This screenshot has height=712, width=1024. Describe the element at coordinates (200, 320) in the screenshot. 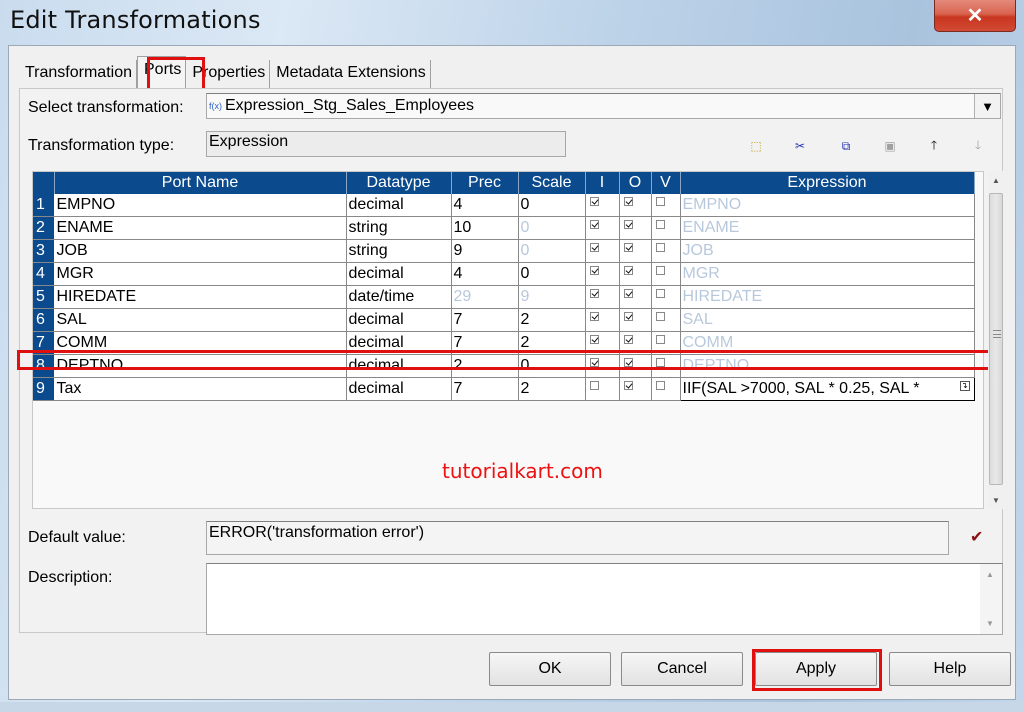

I see `port-name-cell: SAL` at that location.